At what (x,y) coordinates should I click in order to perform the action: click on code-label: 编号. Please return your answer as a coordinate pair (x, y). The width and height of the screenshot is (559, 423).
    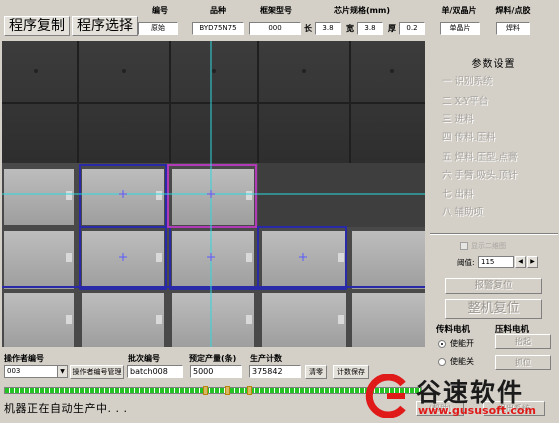
    Looking at the image, I should click on (160, 10).